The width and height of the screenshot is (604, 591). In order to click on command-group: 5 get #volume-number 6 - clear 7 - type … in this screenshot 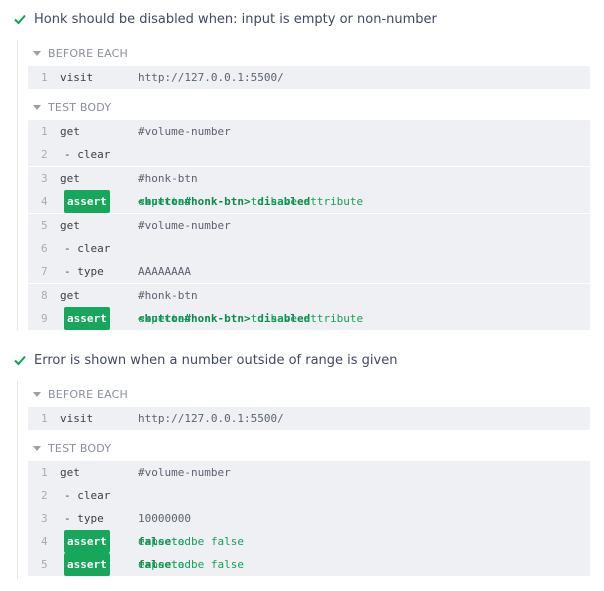, I will do `click(309, 248)`.